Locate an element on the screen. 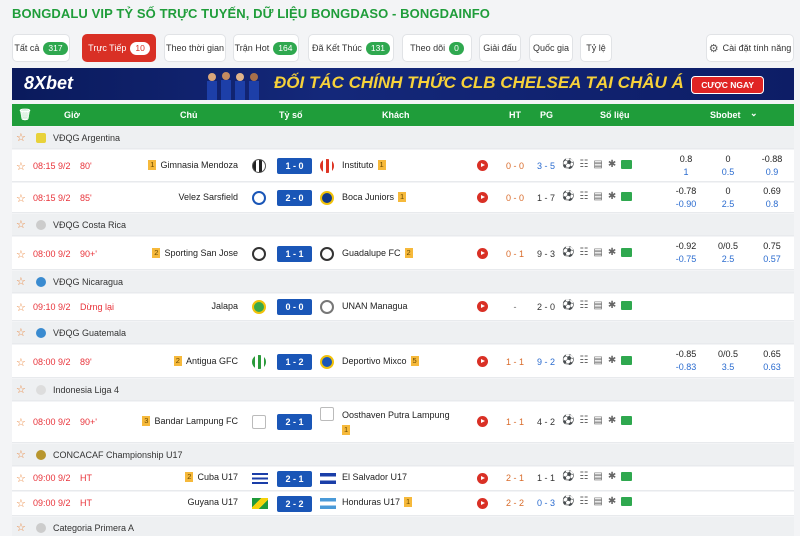 This screenshot has width=800, height=536. away-team: Guadalupe FC 2 is located at coordinates (377, 253).